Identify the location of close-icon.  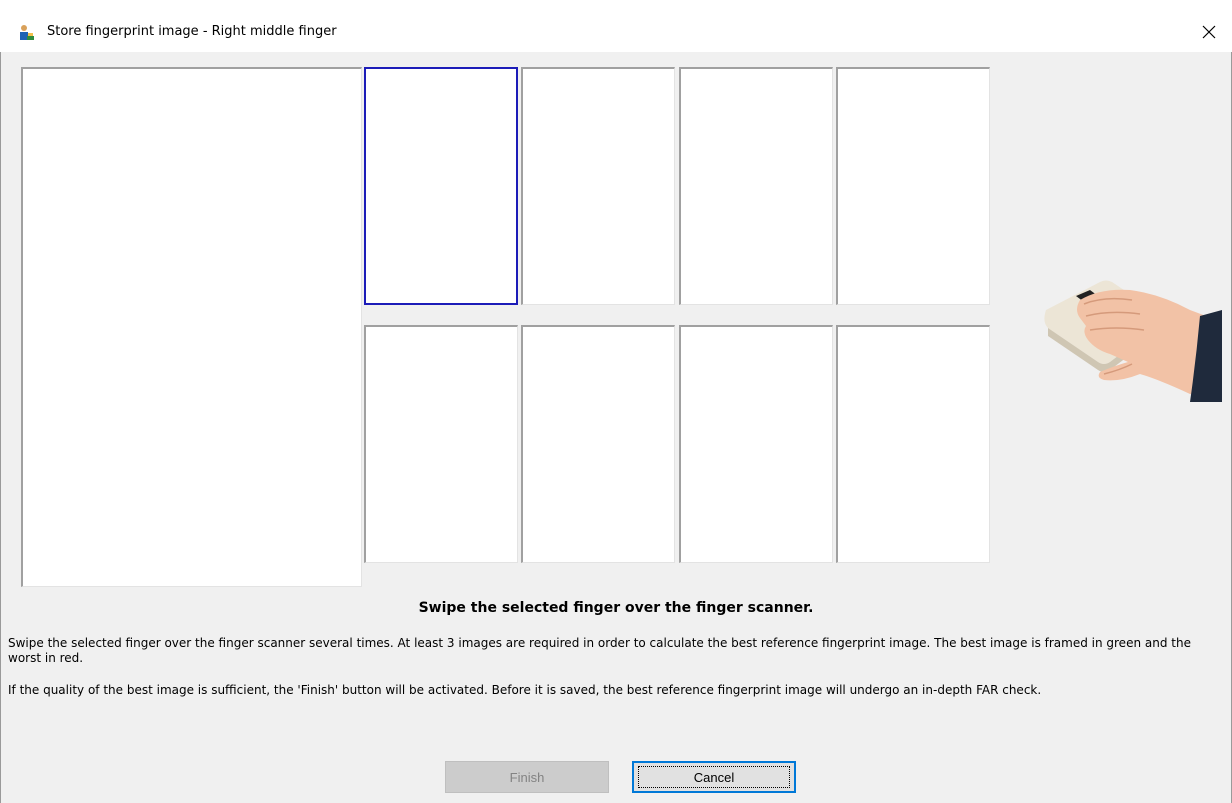
(1209, 32).